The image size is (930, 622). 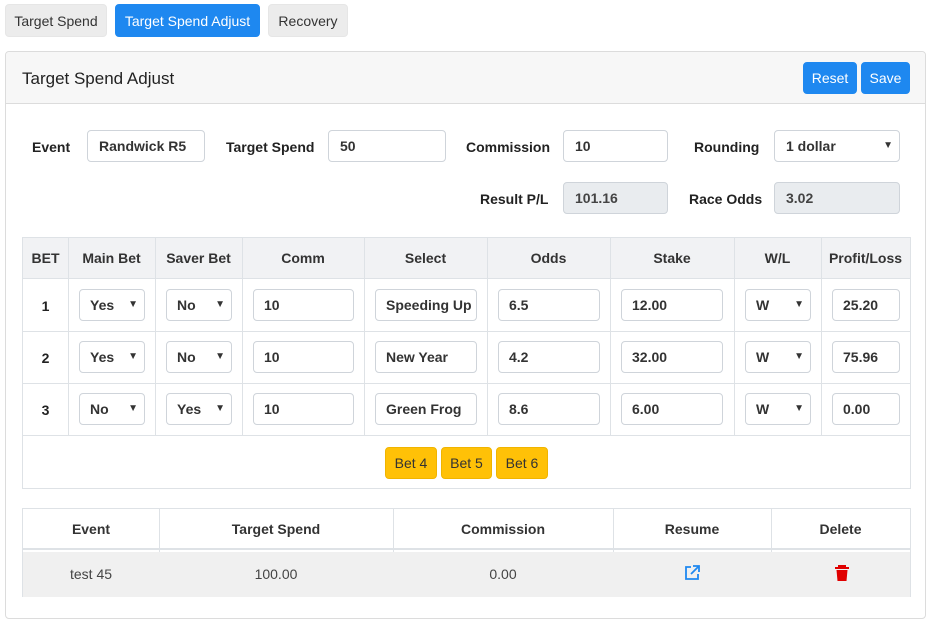 What do you see at coordinates (411, 463) in the screenshot?
I see `add-bet-4-button: Bet 4` at bounding box center [411, 463].